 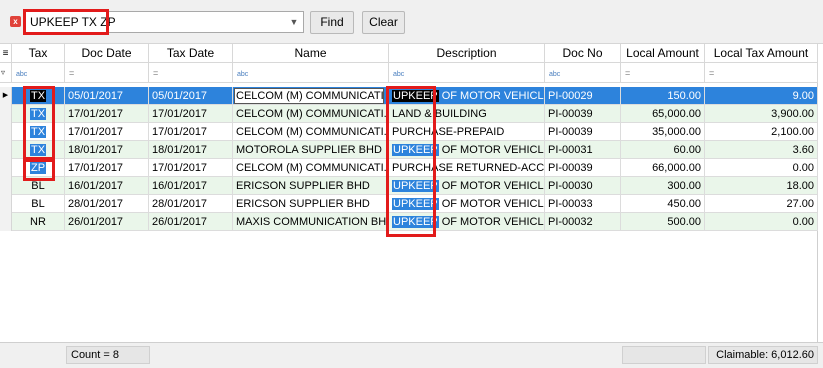 What do you see at coordinates (663, 73) in the screenshot?
I see `filter-local-amount: =` at bounding box center [663, 73].